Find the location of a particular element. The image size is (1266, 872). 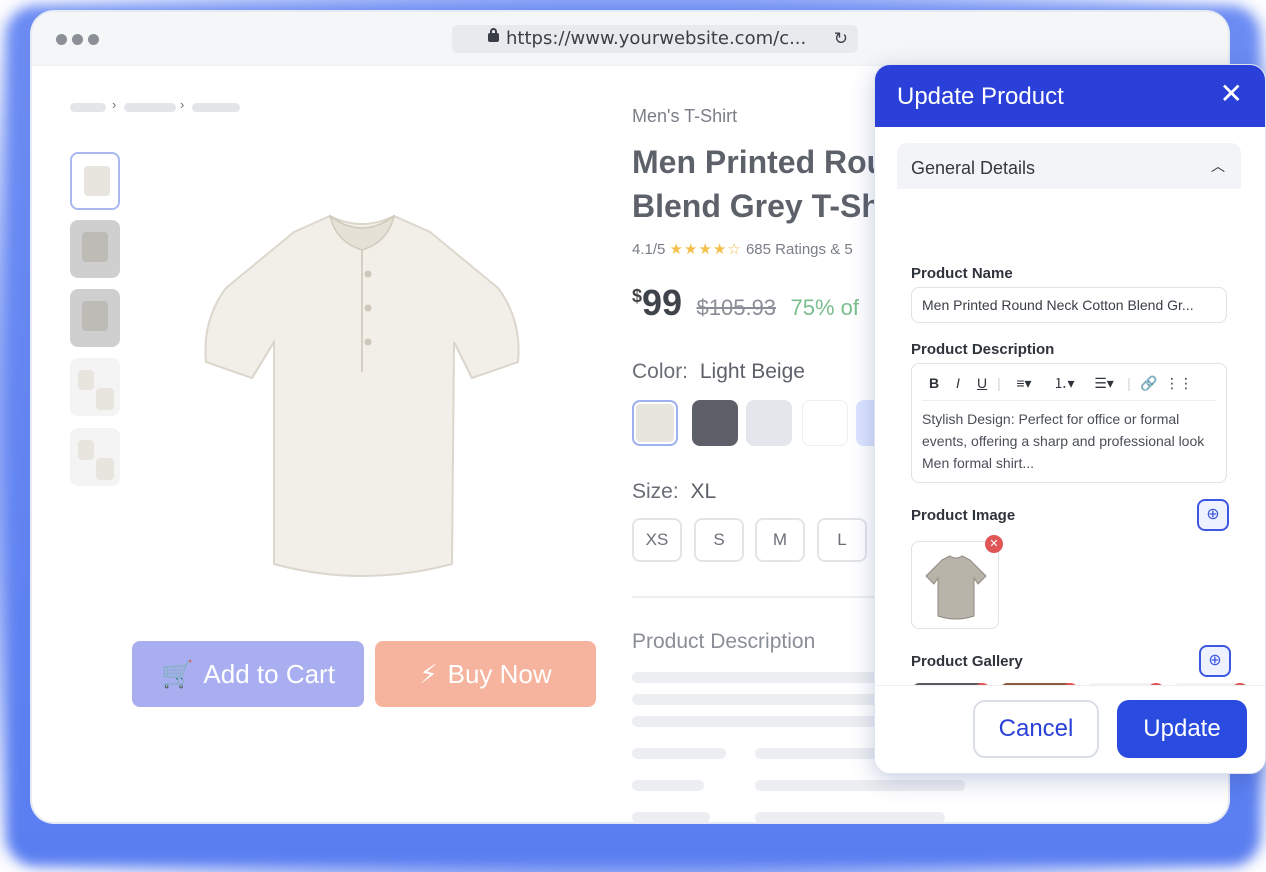

browser-toolbar: https://www.yourwebsite.com/c... ↻ is located at coordinates (630, 39).